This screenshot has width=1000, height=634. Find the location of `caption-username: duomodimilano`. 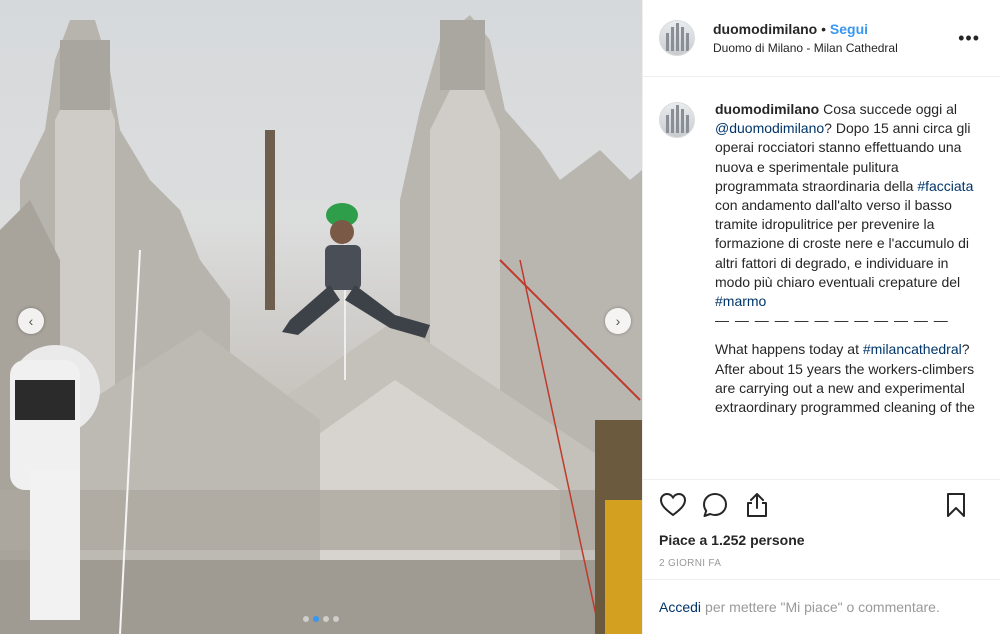

caption-username: duomodimilano is located at coordinates (767, 109).